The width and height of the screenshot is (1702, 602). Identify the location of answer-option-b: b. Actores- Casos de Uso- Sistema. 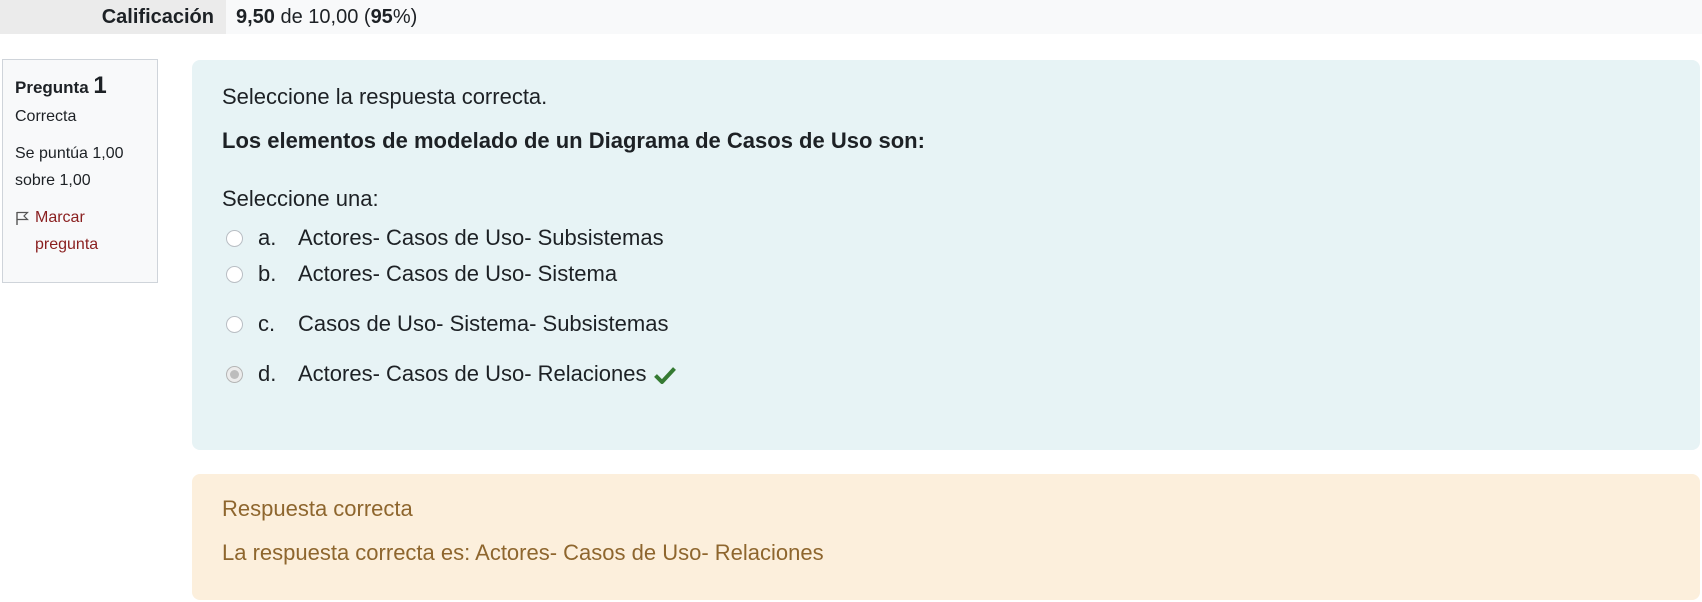
(946, 274).